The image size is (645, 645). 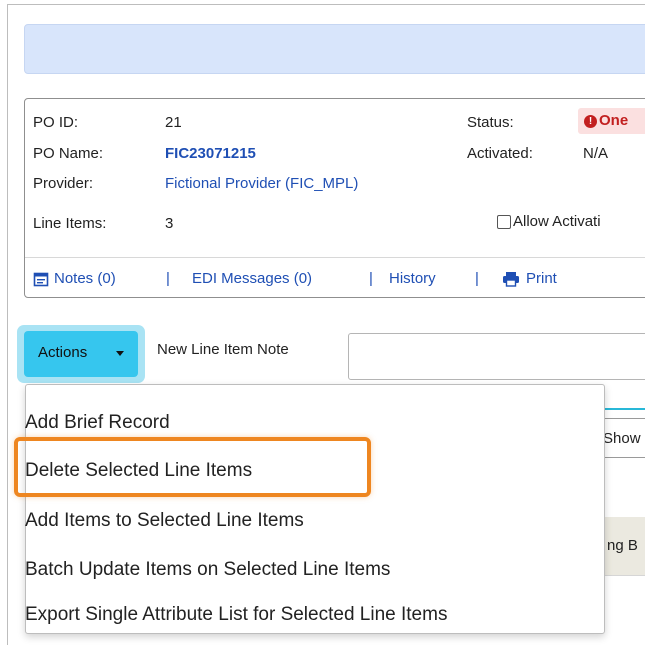 I want to click on line-items-value: 3, so click(x=169, y=223).